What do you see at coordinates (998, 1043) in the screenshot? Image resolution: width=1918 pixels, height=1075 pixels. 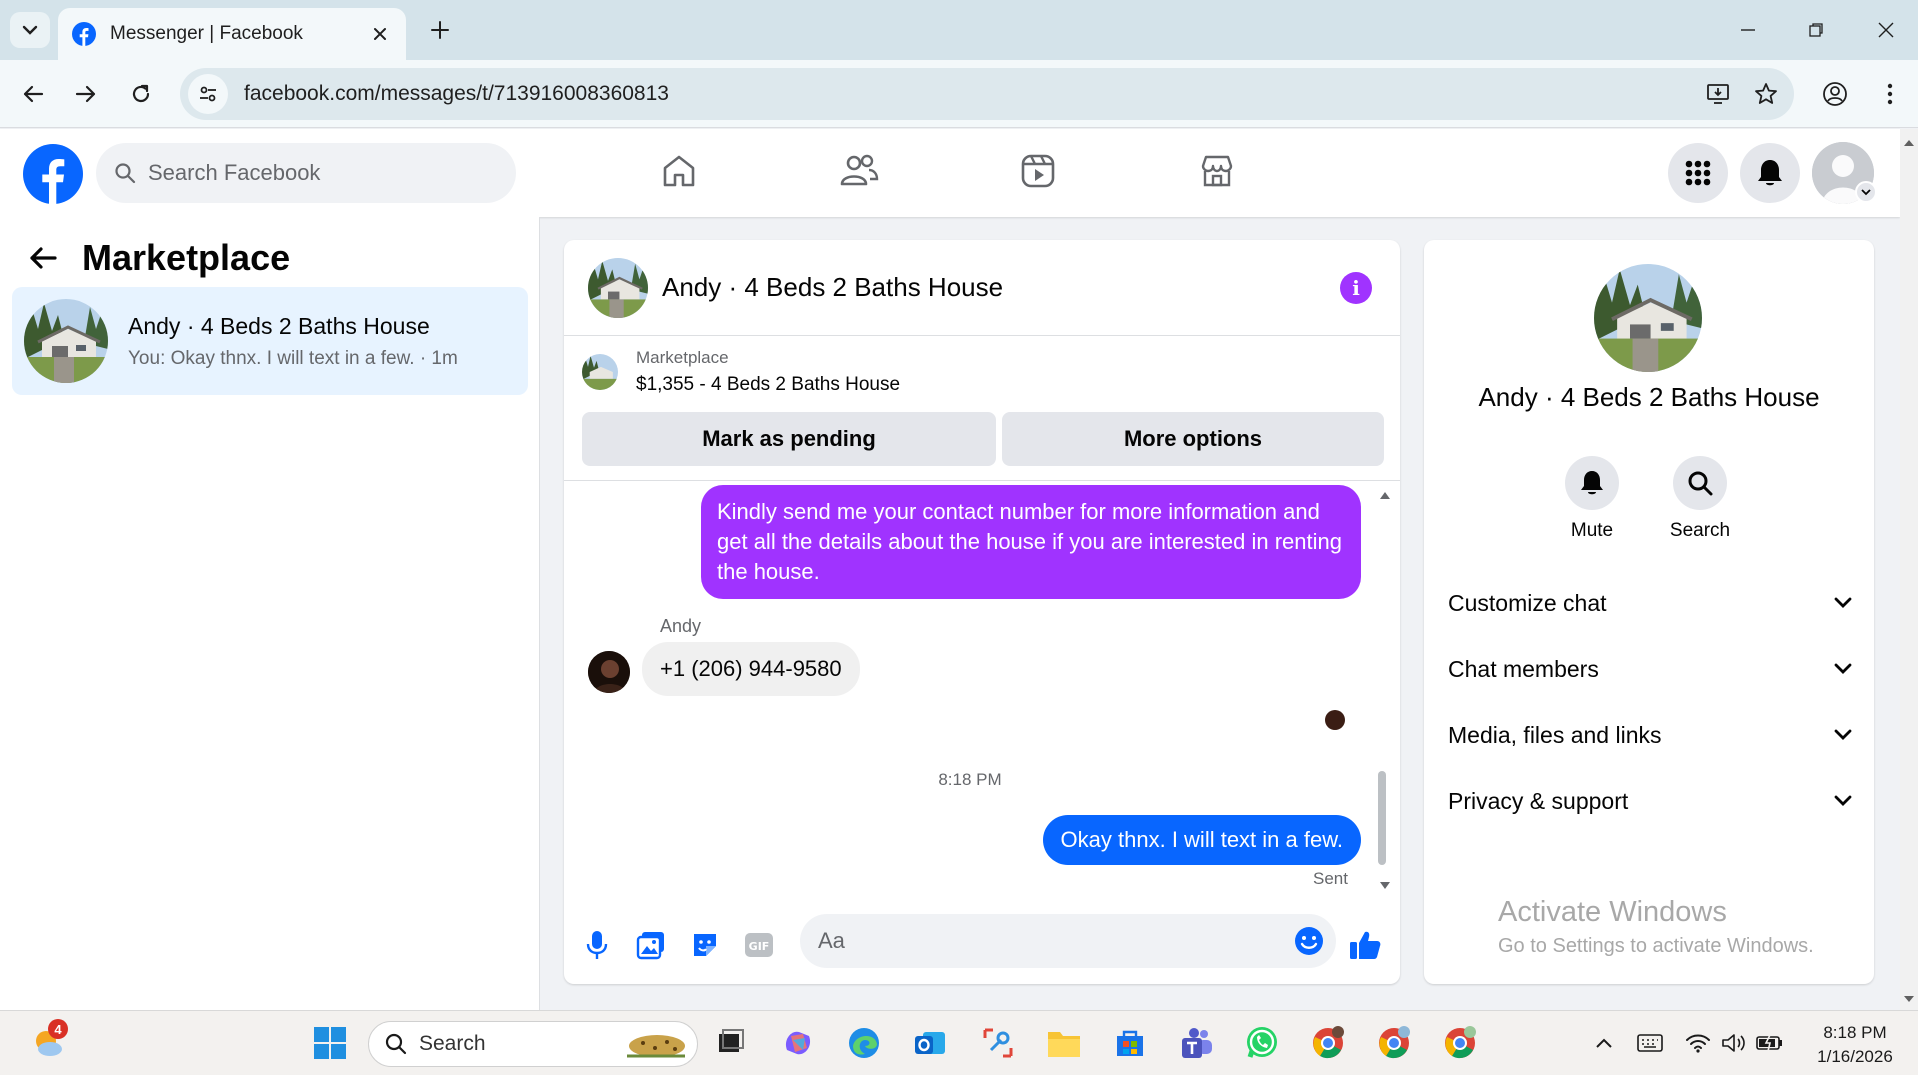 I see `snipping-tool-app` at bounding box center [998, 1043].